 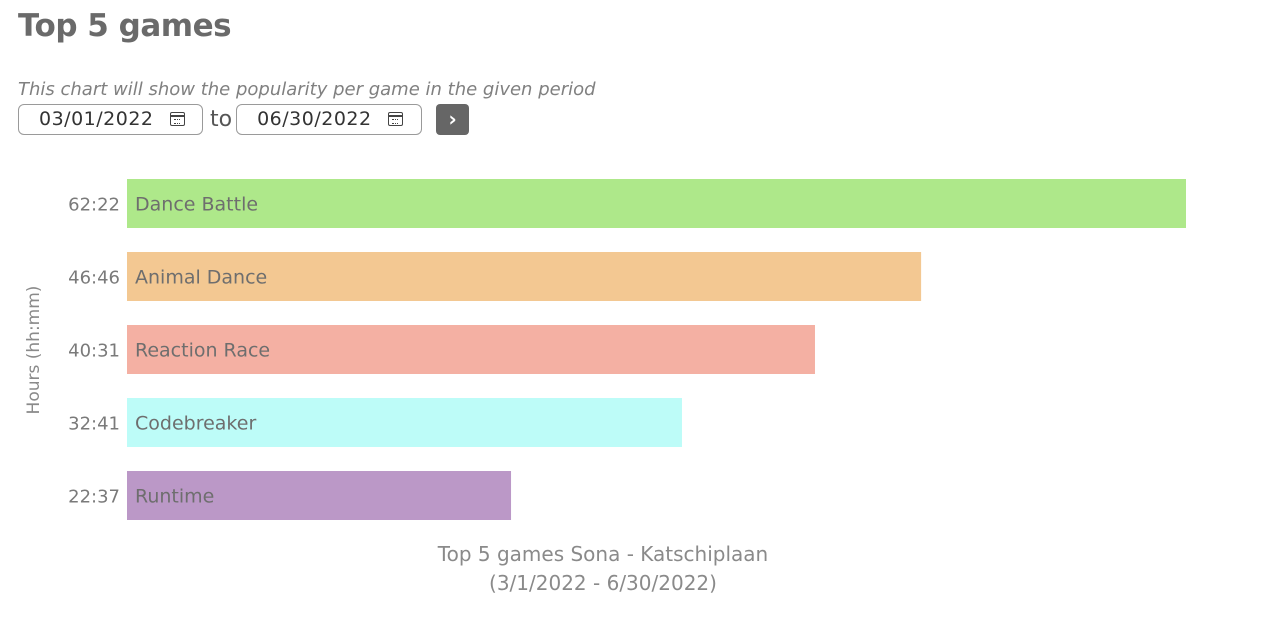 What do you see at coordinates (201, 278) in the screenshot?
I see `bar-category-label: Animal Dance` at bounding box center [201, 278].